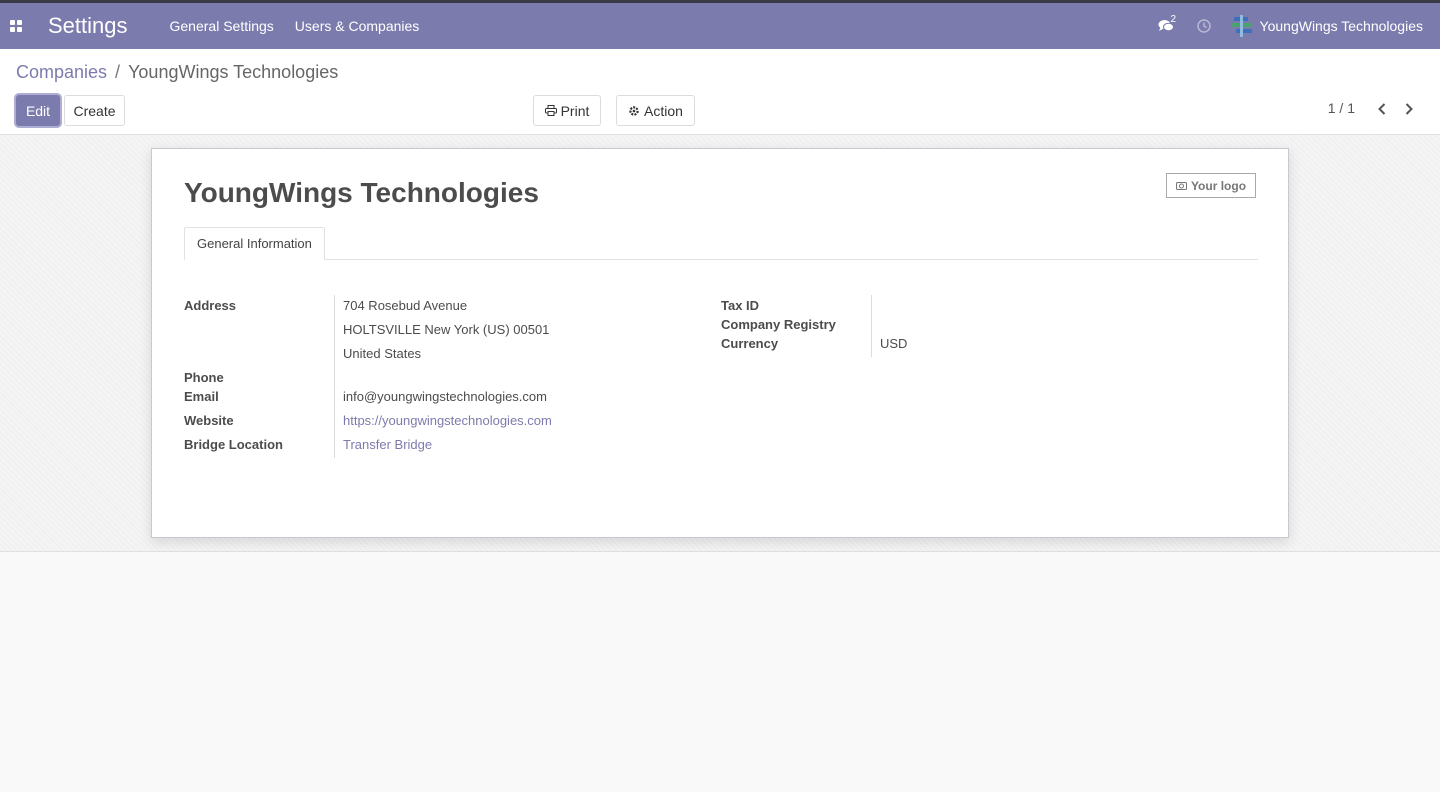 Image resolution: width=1440 pixels, height=792 pixels. What do you see at coordinates (233, 72) in the screenshot?
I see `breadcrumb-current: YoungWings Technologies` at bounding box center [233, 72].